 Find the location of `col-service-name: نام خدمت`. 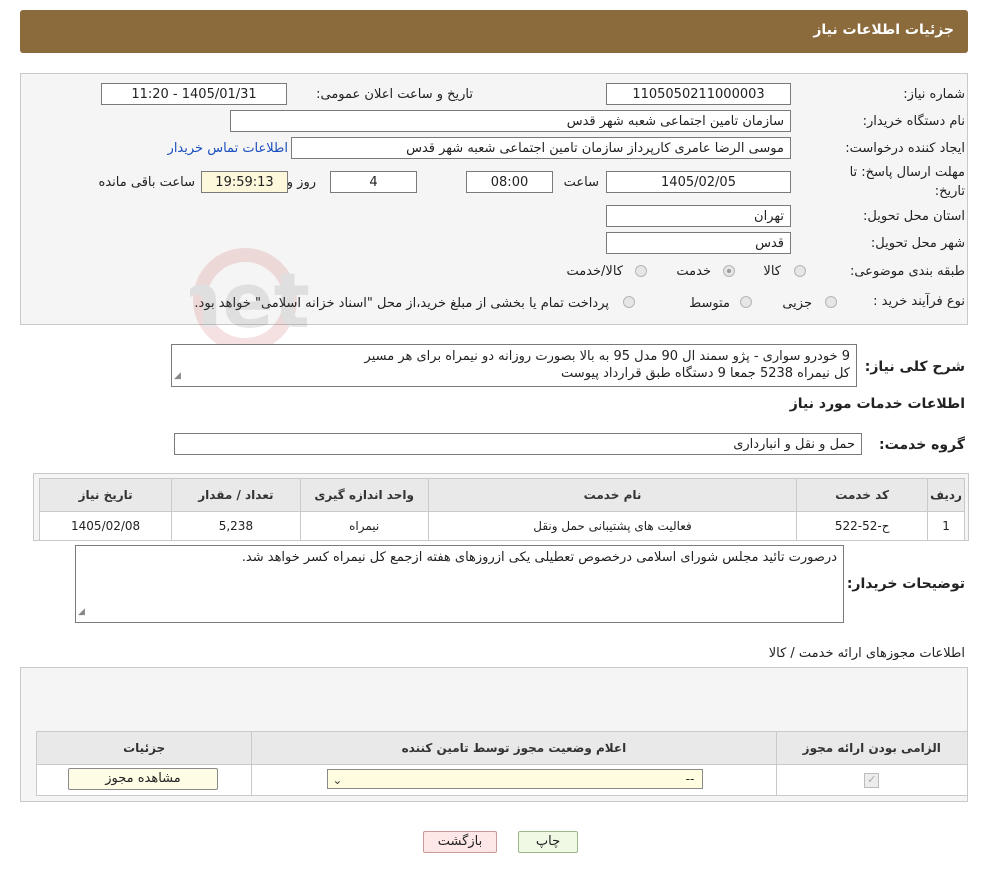

col-service-name: نام خدمت is located at coordinates (612, 495).